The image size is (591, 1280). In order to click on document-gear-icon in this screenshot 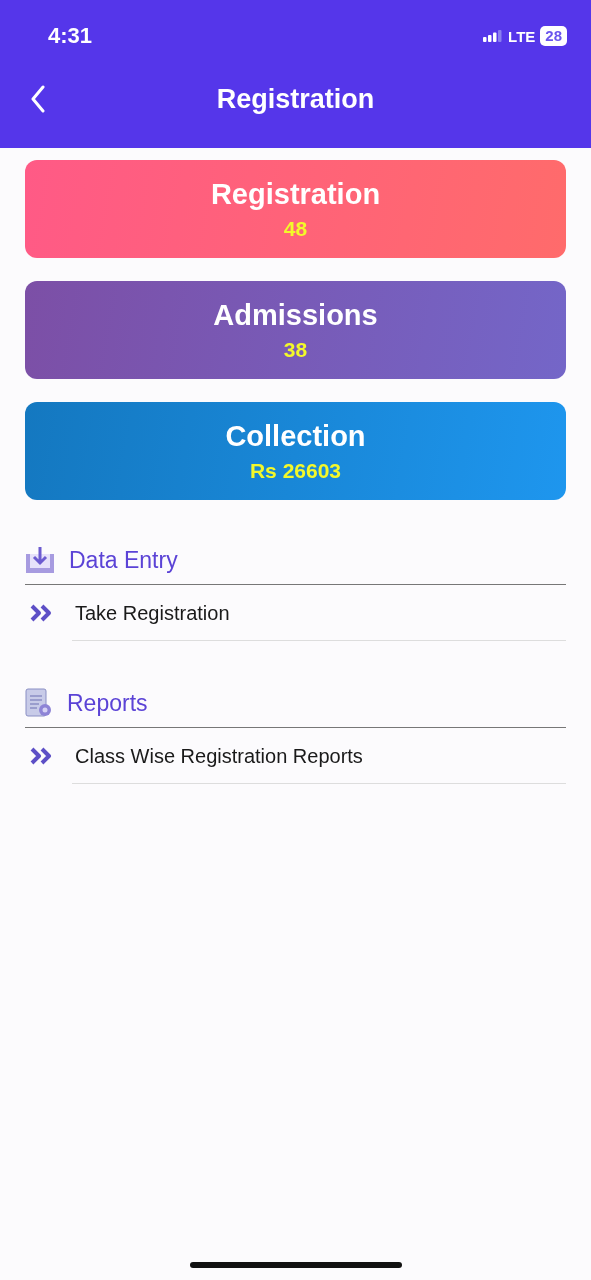, I will do `click(39, 703)`.